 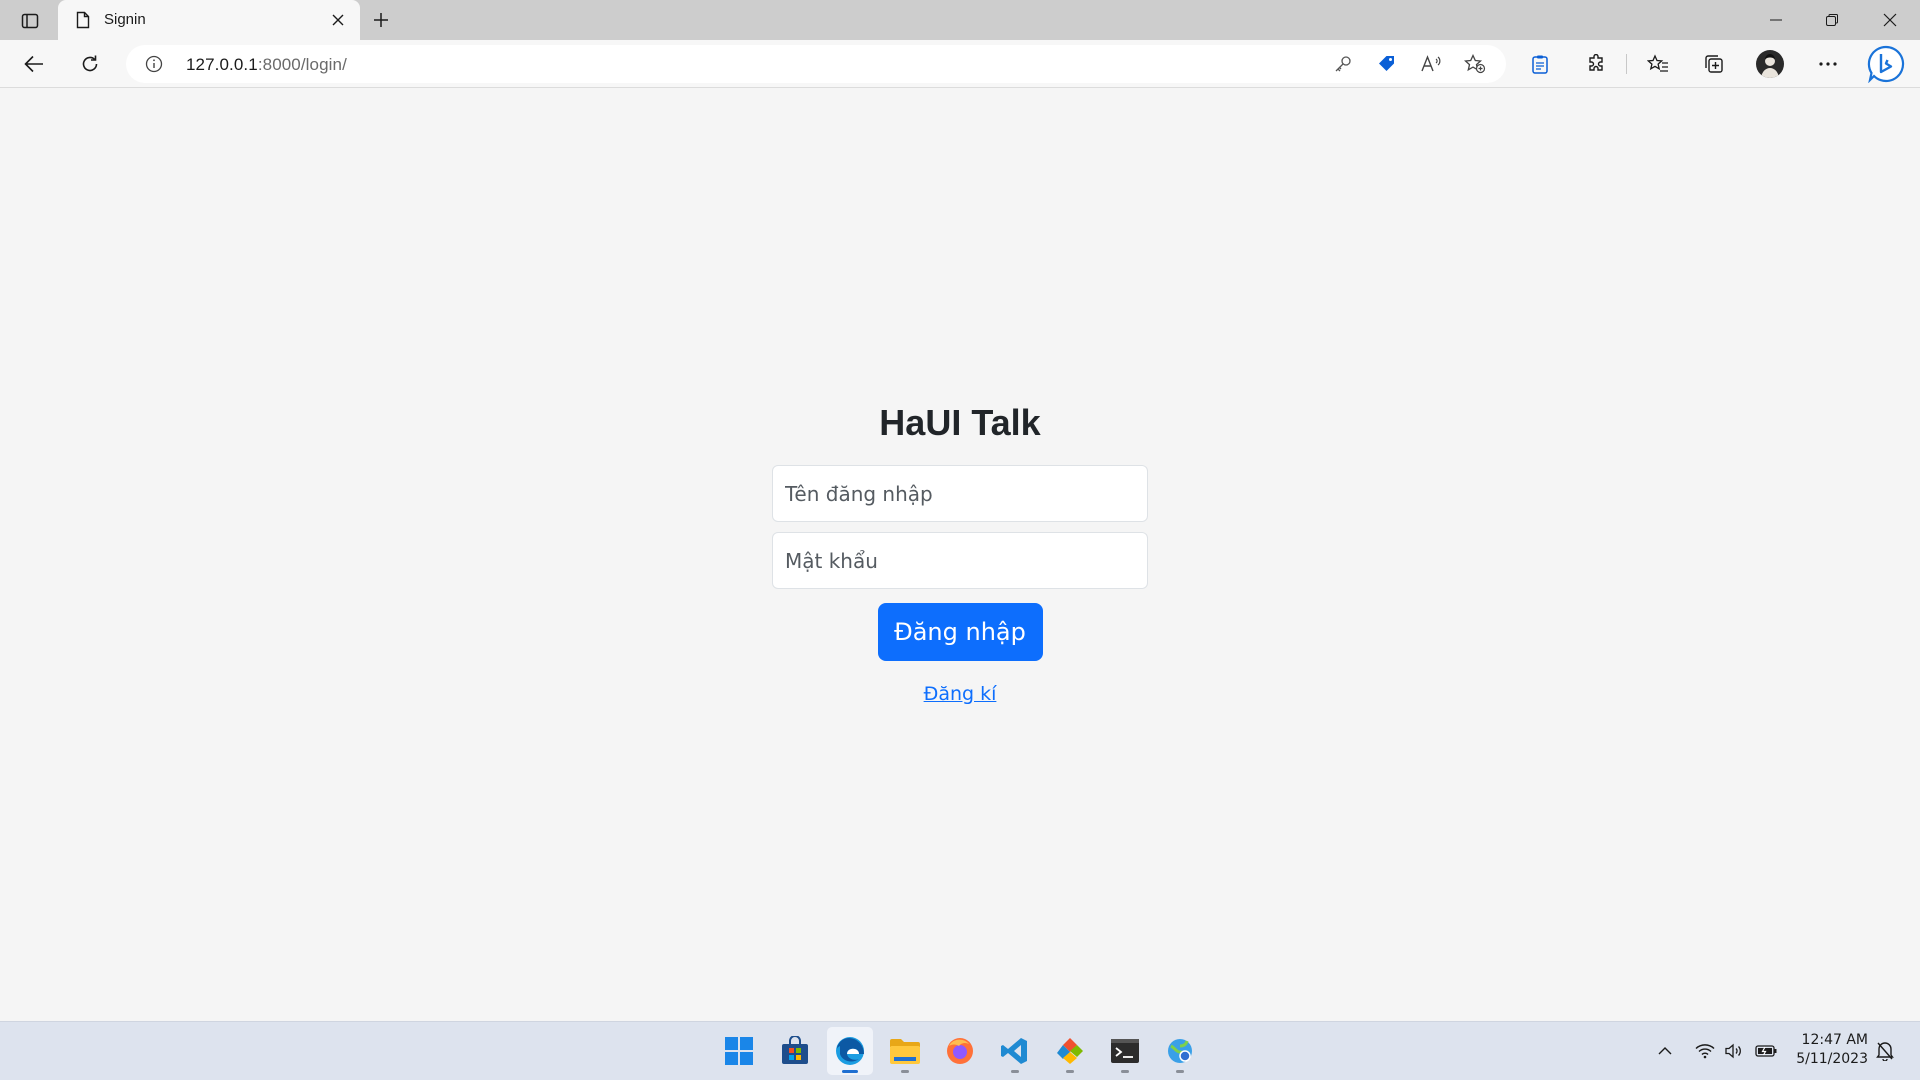 What do you see at coordinates (1832, 1059) in the screenshot?
I see `clock-date: 5/11/2023` at bounding box center [1832, 1059].